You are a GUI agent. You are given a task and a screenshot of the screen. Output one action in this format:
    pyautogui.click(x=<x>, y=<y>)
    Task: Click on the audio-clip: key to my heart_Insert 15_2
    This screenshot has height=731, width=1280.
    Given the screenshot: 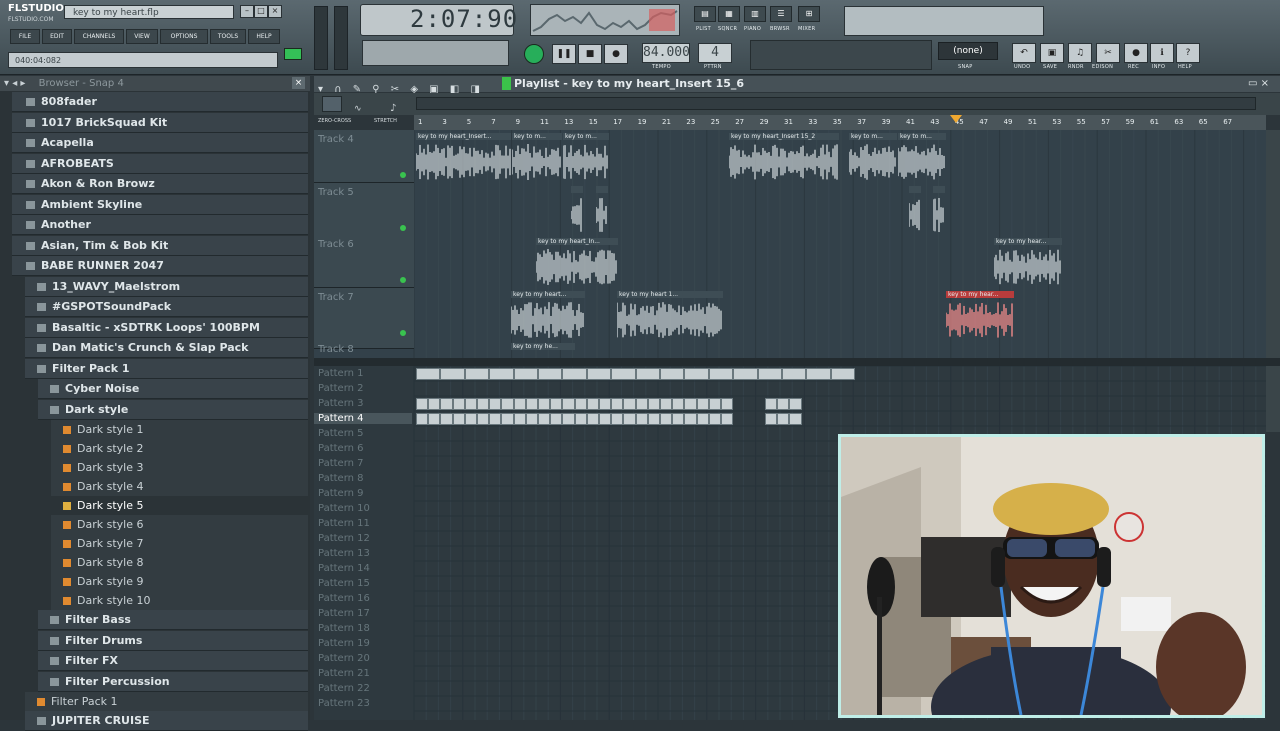 What is the action you would take?
    pyautogui.click(x=784, y=157)
    